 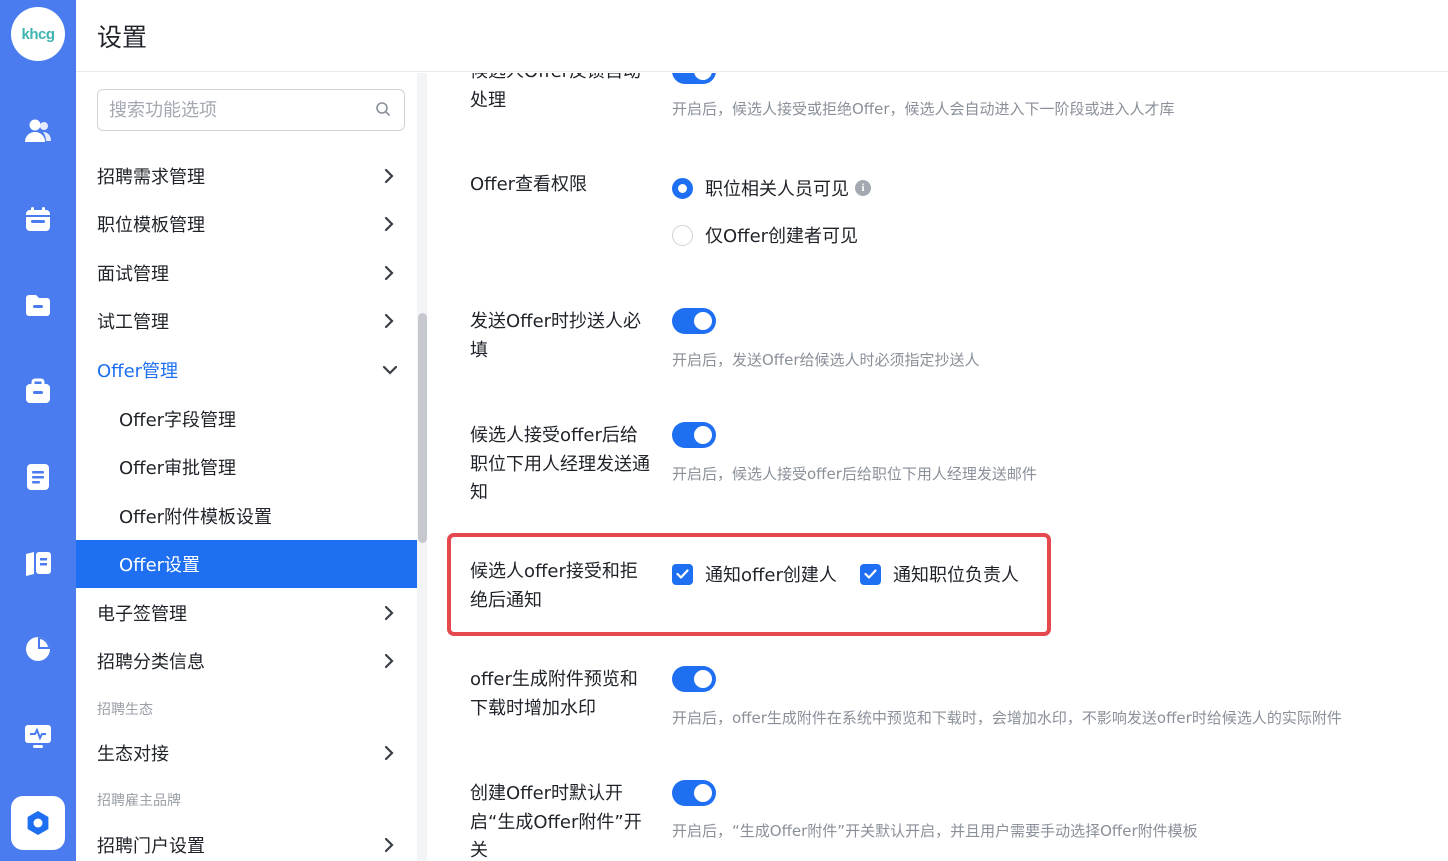 What do you see at coordinates (246, 176) in the screenshot?
I see `sidebar-item-recruit-demand: 招聘需求管理` at bounding box center [246, 176].